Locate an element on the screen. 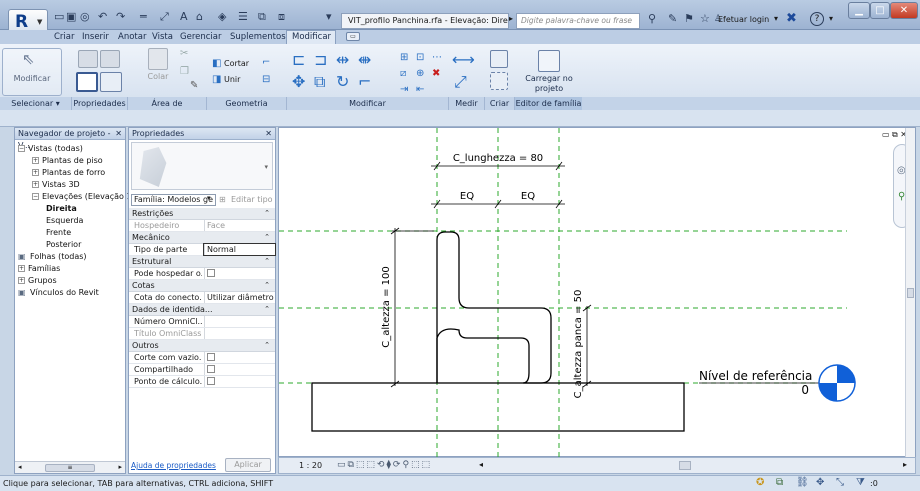 This screenshot has height=491, width=920. section-icon: ◈ is located at coordinates (222, 16).